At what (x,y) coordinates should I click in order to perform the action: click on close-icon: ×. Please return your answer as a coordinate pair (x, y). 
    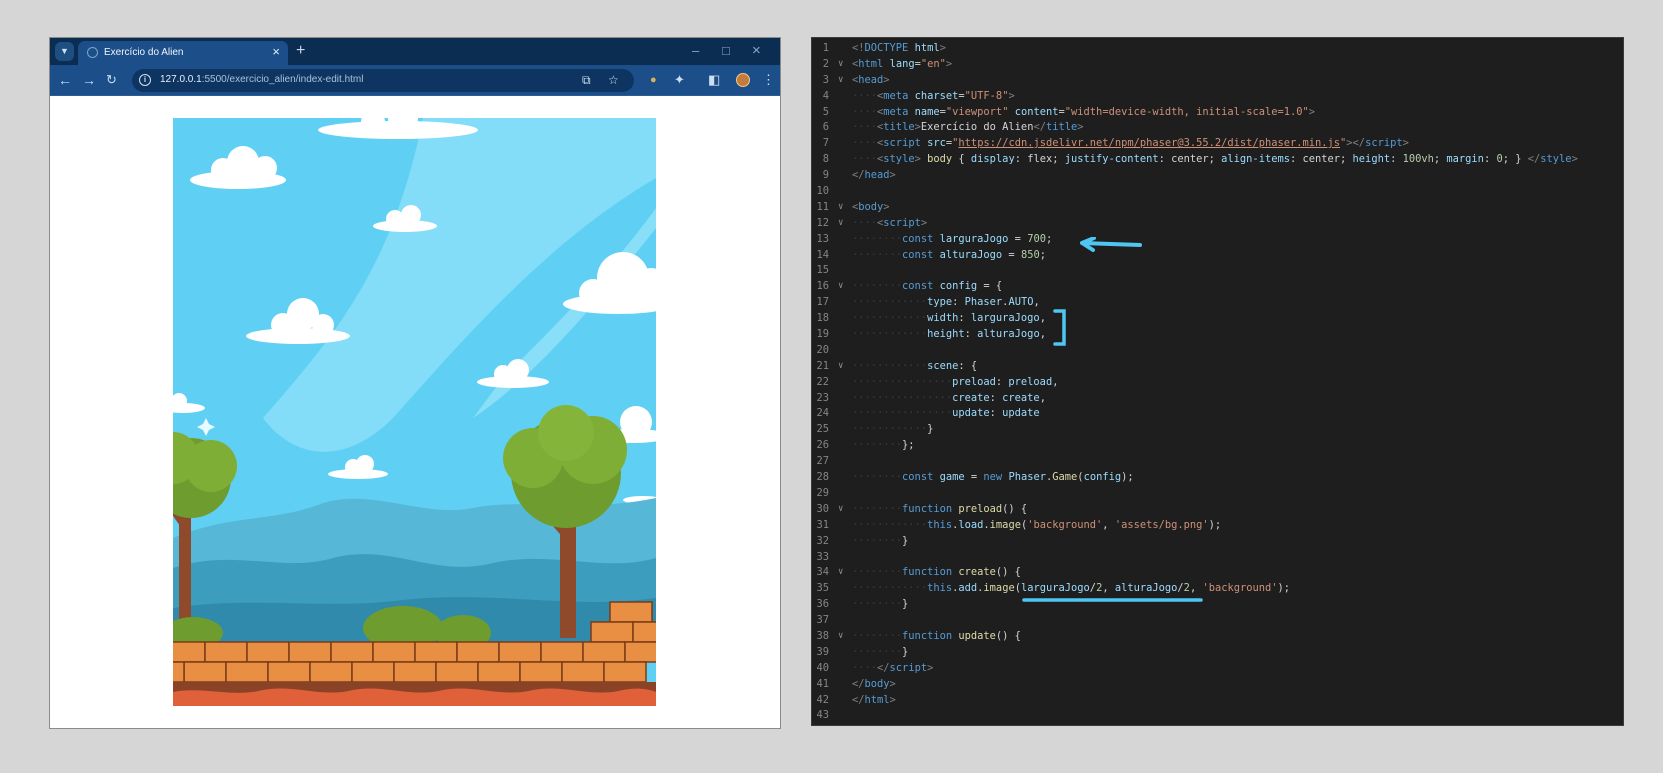
    Looking at the image, I should click on (276, 52).